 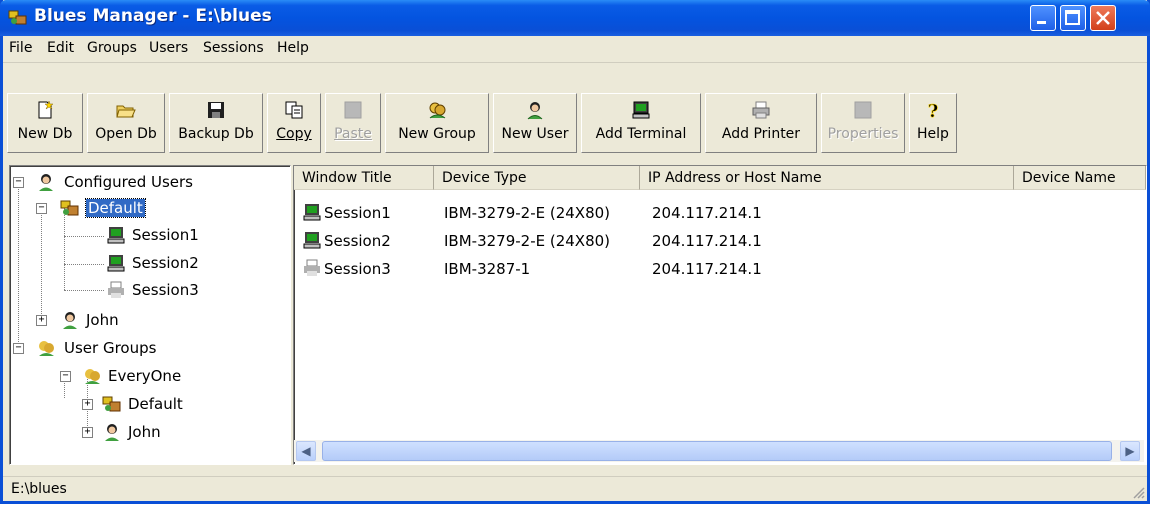 I want to click on open-folder-icon, so click(x=126, y=111).